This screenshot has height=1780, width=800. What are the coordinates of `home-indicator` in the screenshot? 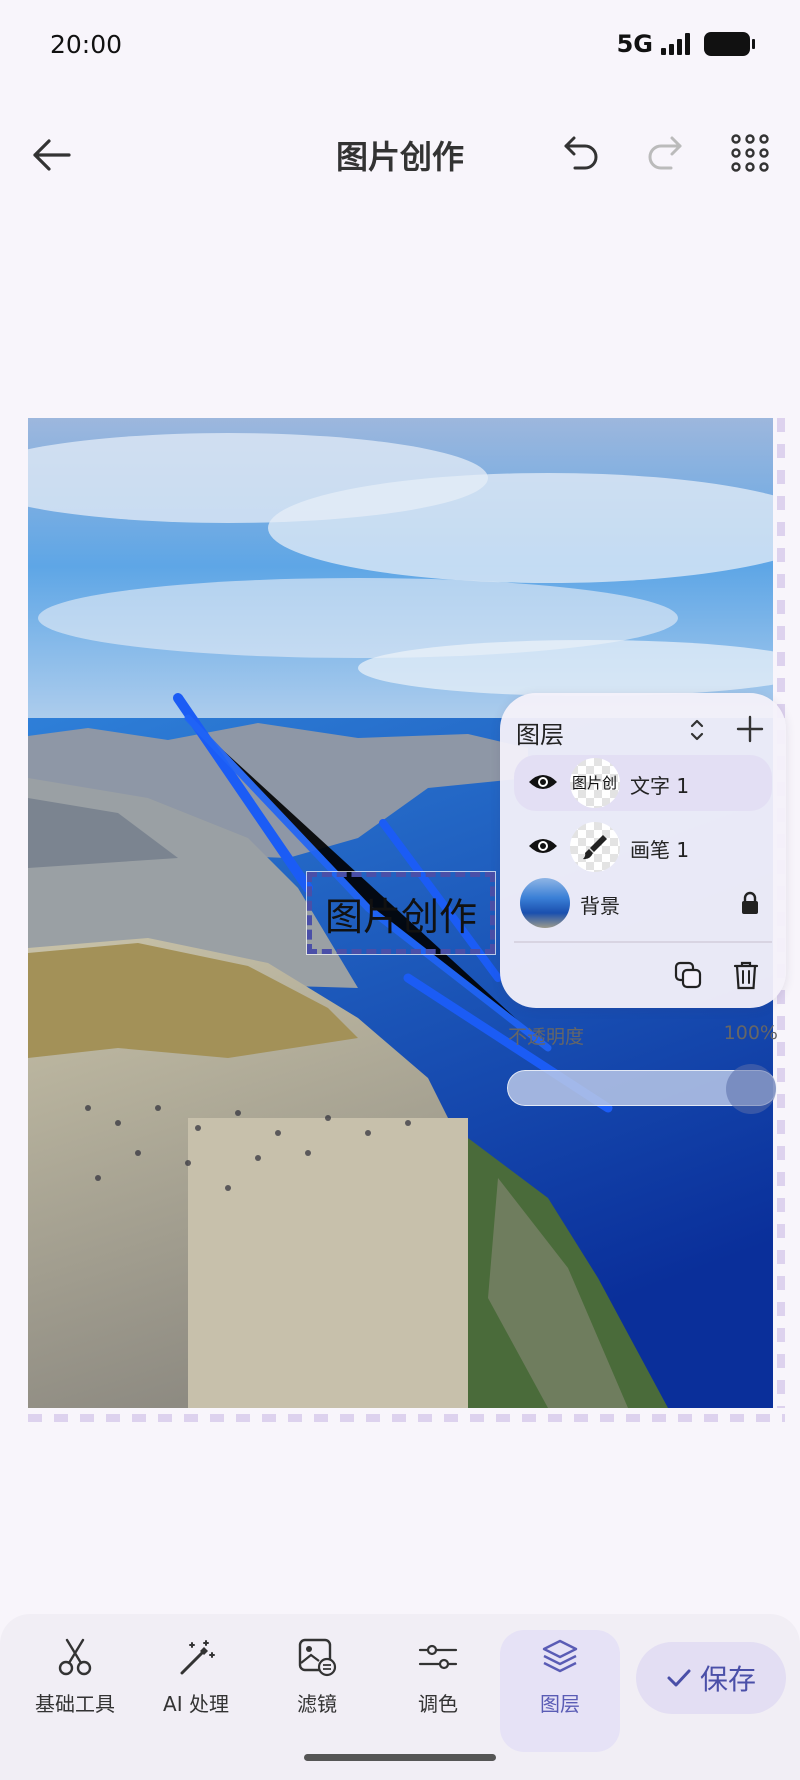 It's located at (400, 1757).